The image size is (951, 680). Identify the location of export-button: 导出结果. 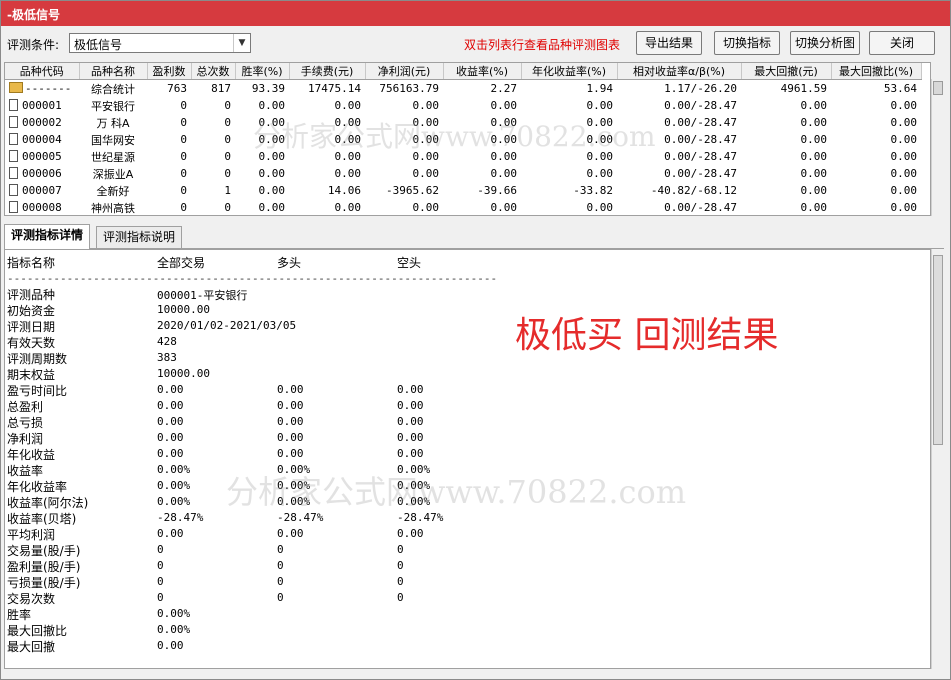
(669, 43).